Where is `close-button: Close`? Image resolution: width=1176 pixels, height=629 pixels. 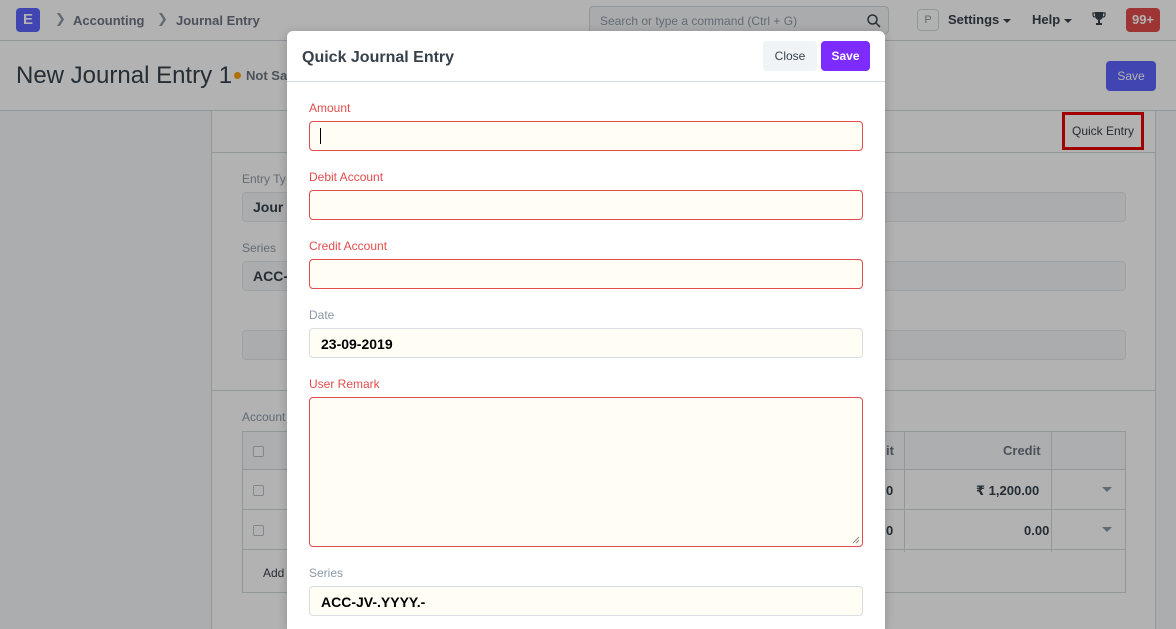 close-button: Close is located at coordinates (790, 56).